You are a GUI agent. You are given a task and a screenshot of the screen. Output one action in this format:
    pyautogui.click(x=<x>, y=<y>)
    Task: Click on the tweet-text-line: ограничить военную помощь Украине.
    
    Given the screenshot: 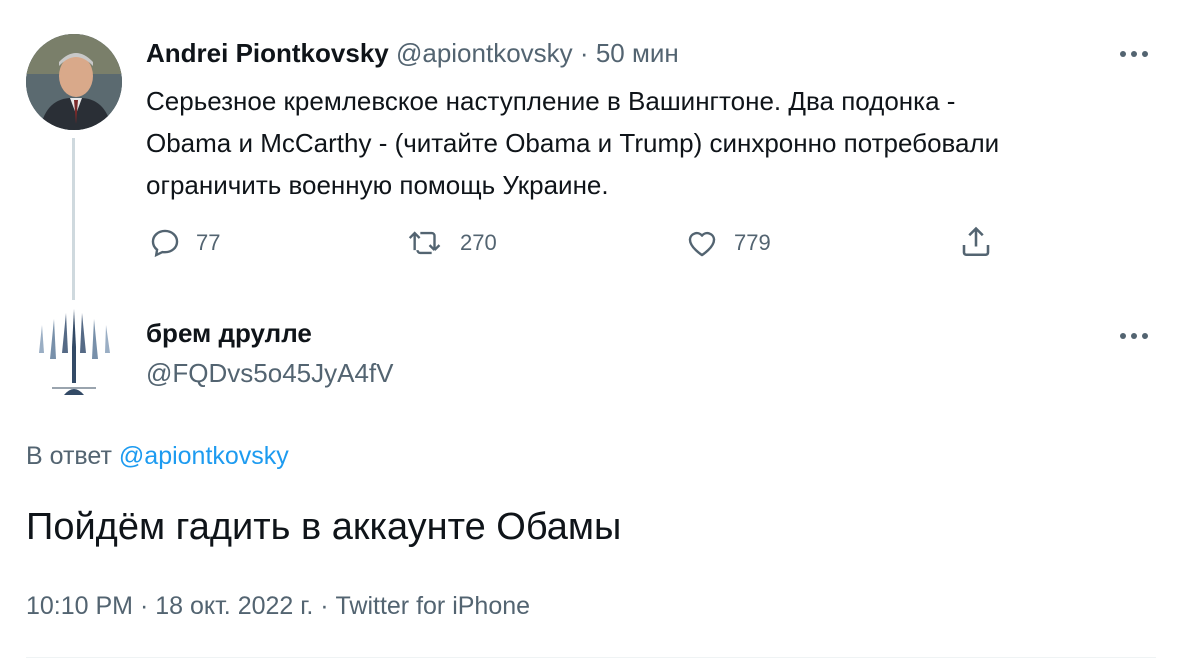 What is the action you would take?
    pyautogui.click(x=377, y=185)
    